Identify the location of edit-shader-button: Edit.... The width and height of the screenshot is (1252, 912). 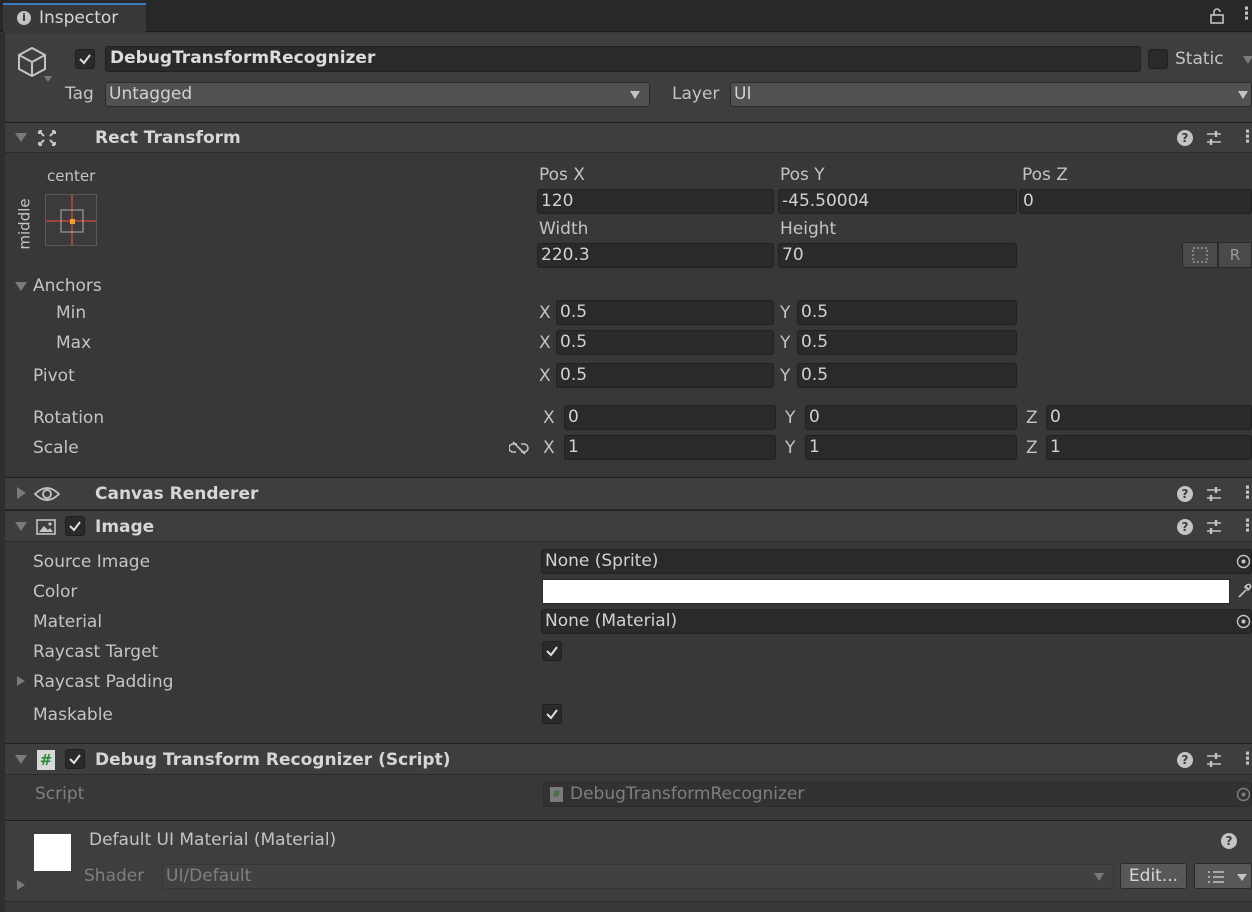
(1153, 876).